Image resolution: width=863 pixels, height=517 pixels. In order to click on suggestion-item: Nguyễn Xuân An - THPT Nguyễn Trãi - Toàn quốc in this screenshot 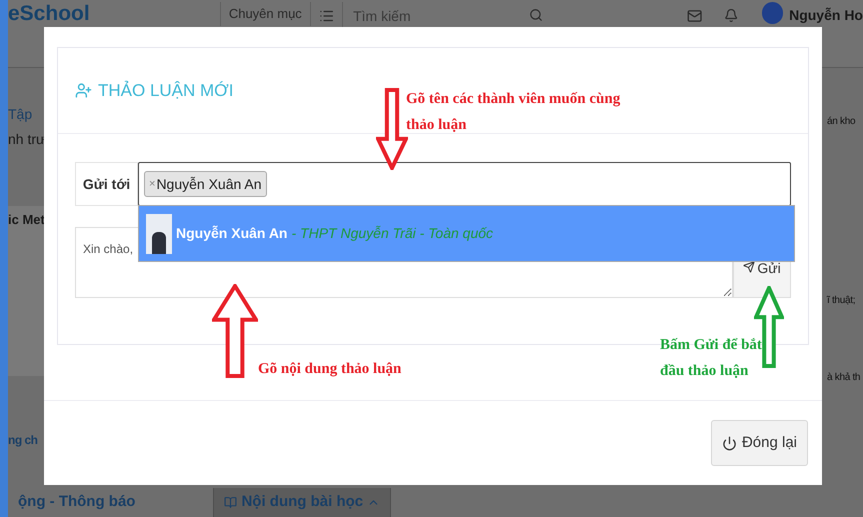, I will do `click(466, 233)`.